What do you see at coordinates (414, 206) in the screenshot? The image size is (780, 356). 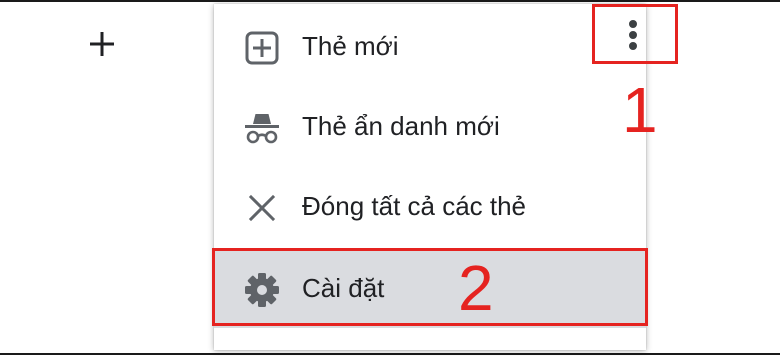 I see `menu-item-label: Đóng tất cả các thẻ` at bounding box center [414, 206].